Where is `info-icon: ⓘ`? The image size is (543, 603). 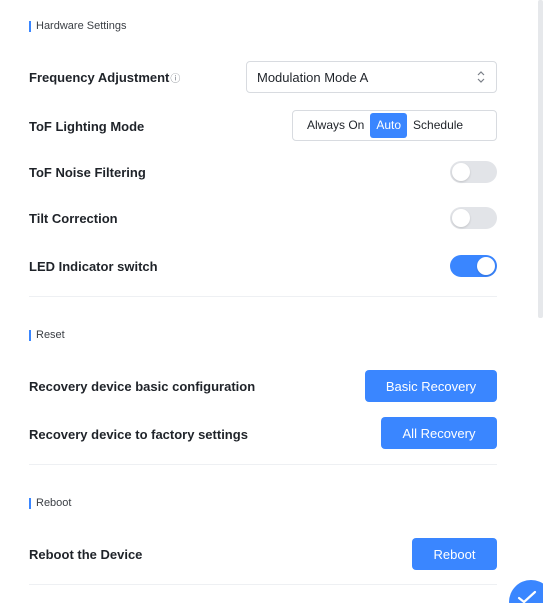 info-icon: ⓘ is located at coordinates (175, 79).